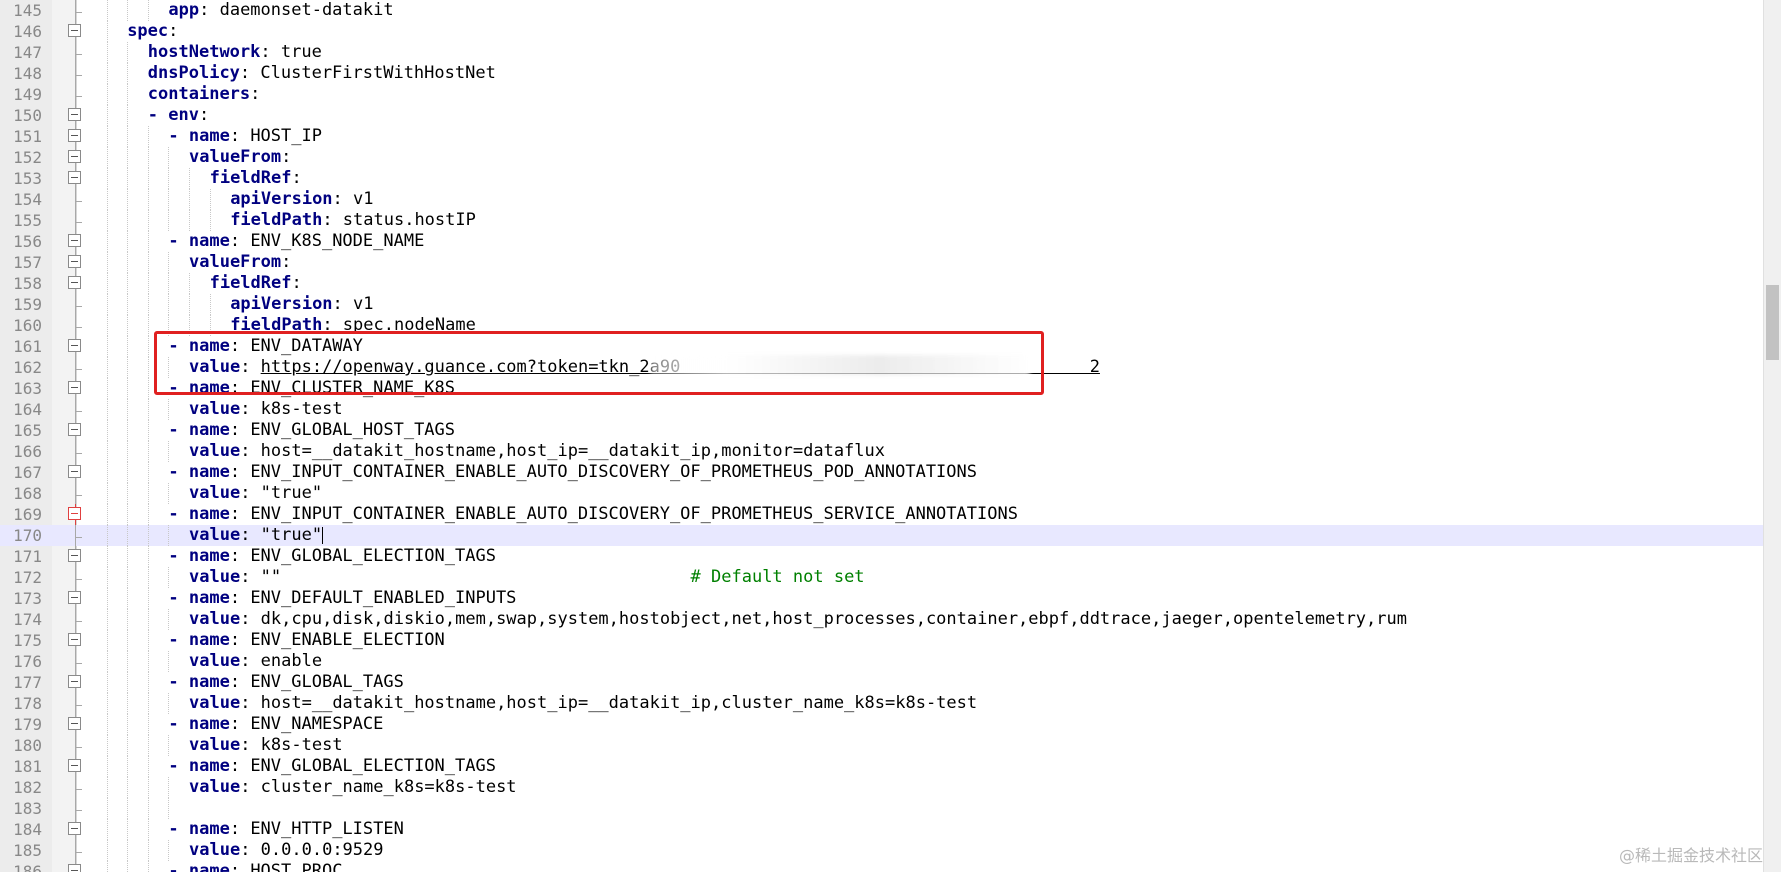  Describe the element at coordinates (882, 661) in the screenshot. I see `code-line: 176 value: enable` at that location.